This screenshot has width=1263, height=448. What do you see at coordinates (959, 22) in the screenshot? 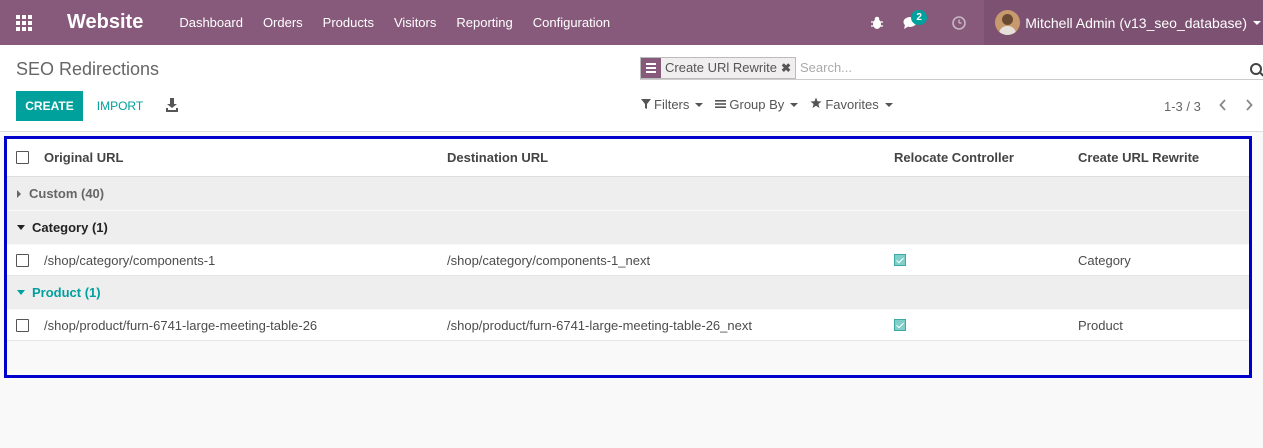
I see `activity-clock-icon` at bounding box center [959, 22].